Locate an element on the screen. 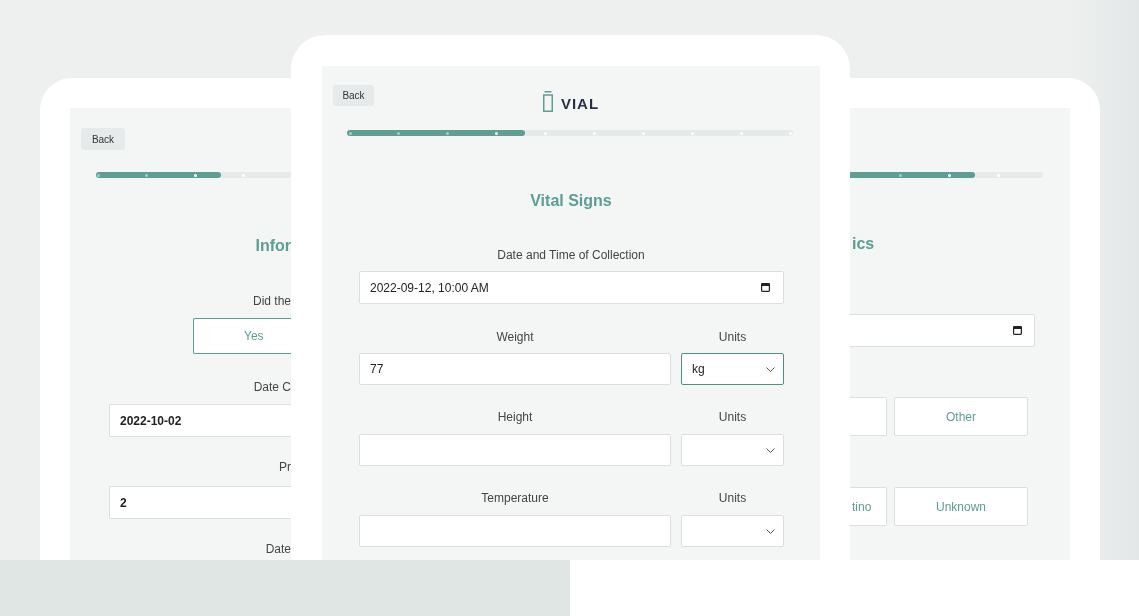 The image size is (1139, 616). field-label: Date and Time of Collection is located at coordinates (571, 255).